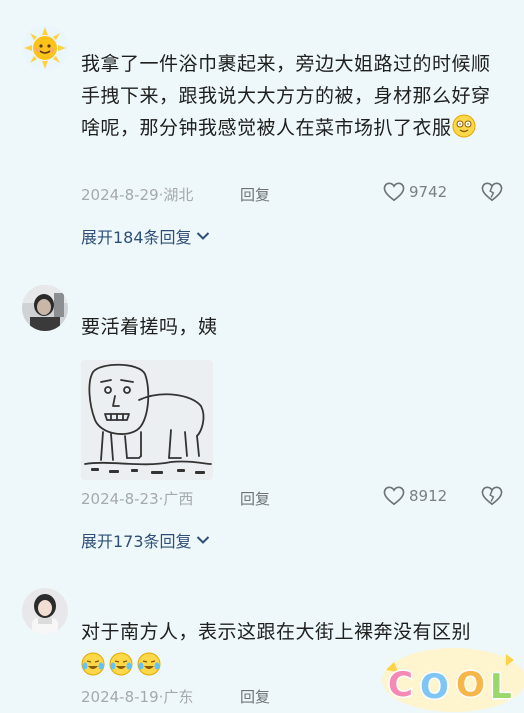  Describe the element at coordinates (464, 131) in the screenshot. I see `dizzy-smile-emoji-icon` at that location.